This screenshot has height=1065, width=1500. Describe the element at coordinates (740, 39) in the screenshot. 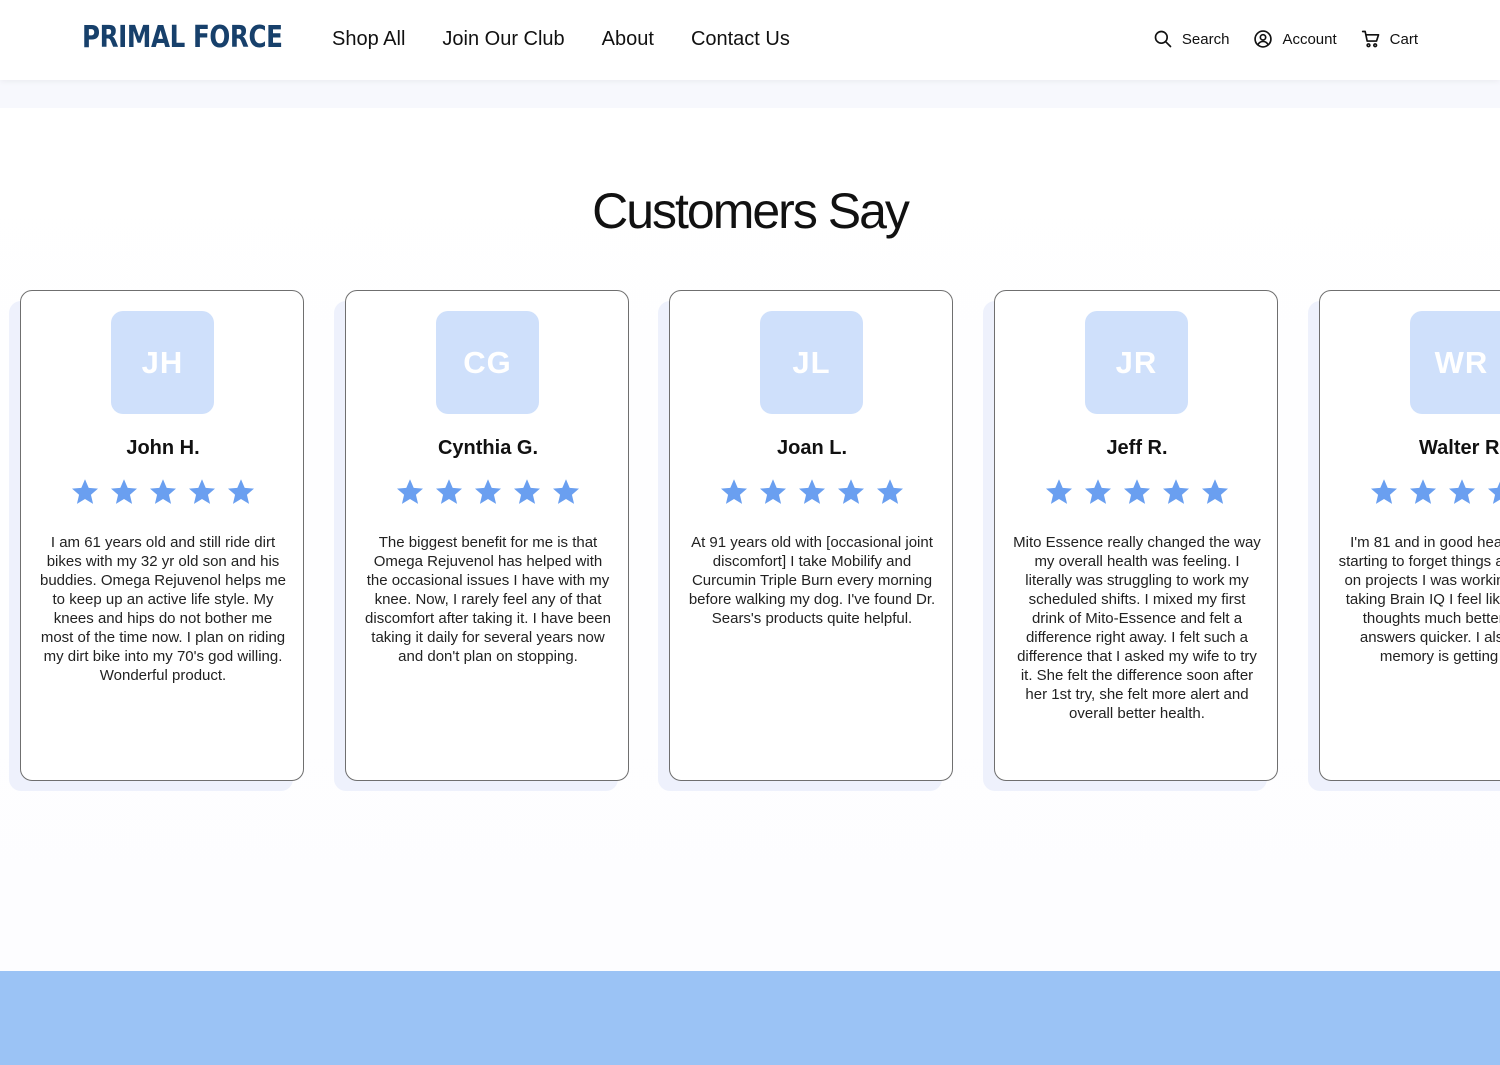

I see `nav-contact-us: Contact Us` at that location.